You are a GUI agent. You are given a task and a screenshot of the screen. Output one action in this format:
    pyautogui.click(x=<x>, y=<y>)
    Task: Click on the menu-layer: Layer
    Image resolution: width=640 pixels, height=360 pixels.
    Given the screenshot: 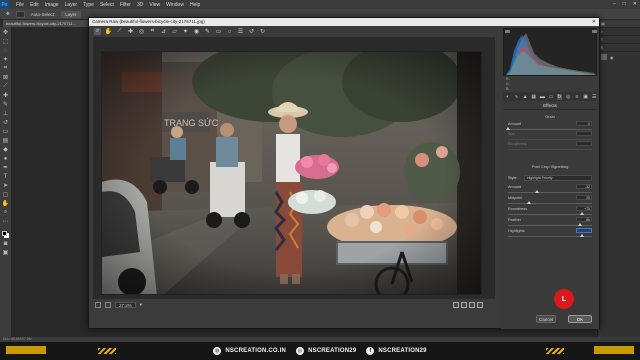 What is the action you would take?
    pyautogui.click(x=71, y=5)
    